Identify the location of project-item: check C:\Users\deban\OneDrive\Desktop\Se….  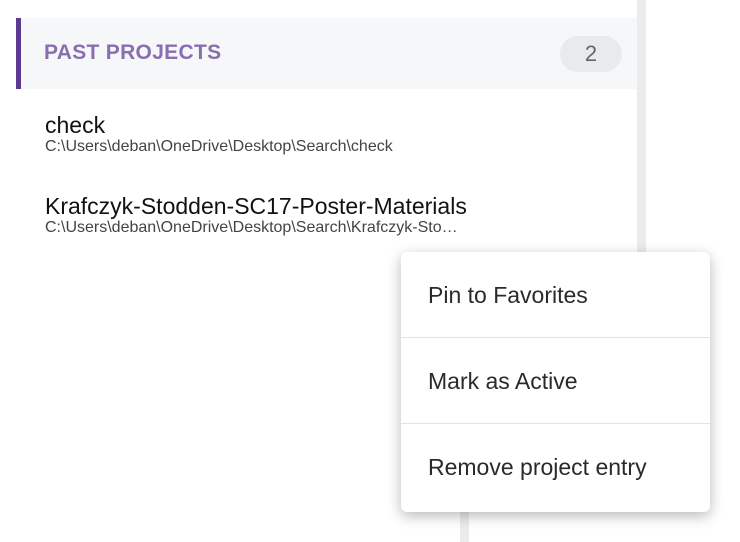
(219, 134).